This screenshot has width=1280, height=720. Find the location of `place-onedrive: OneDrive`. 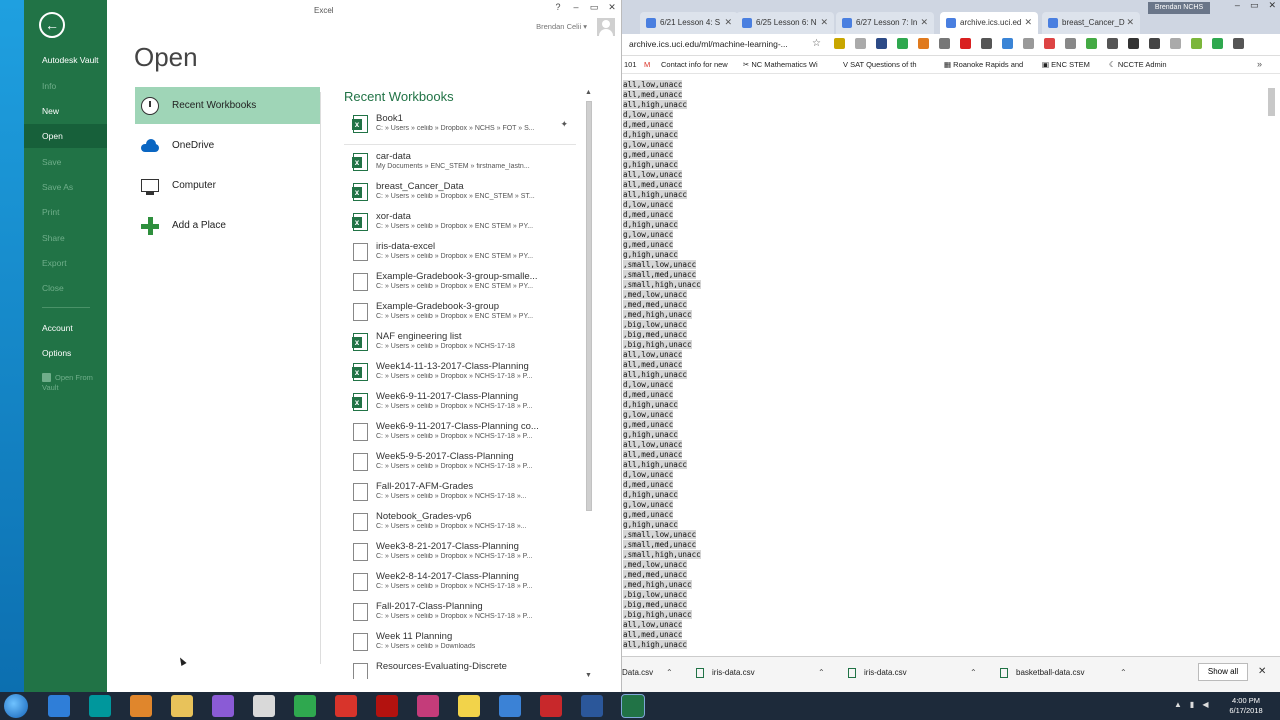

place-onedrive: OneDrive is located at coordinates (227, 145).